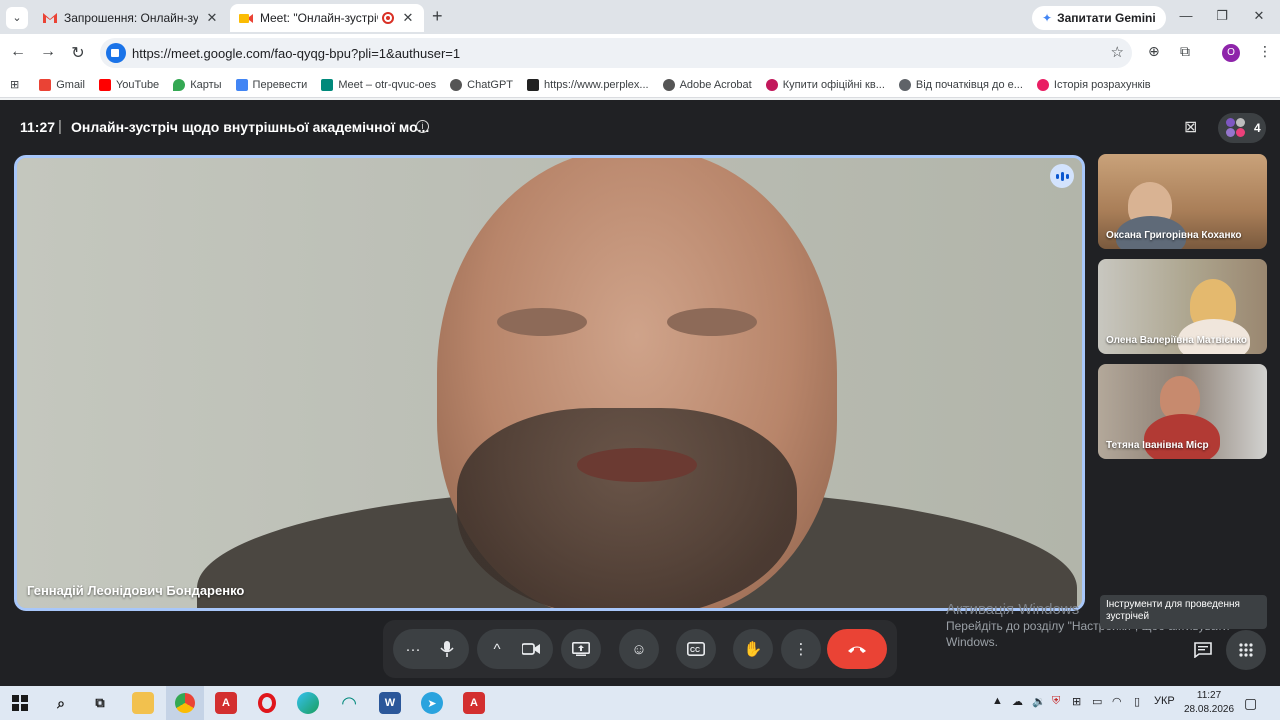 The image size is (1280, 720). What do you see at coordinates (456, 84) in the screenshot?
I see `chatgpt-icon` at bounding box center [456, 84].